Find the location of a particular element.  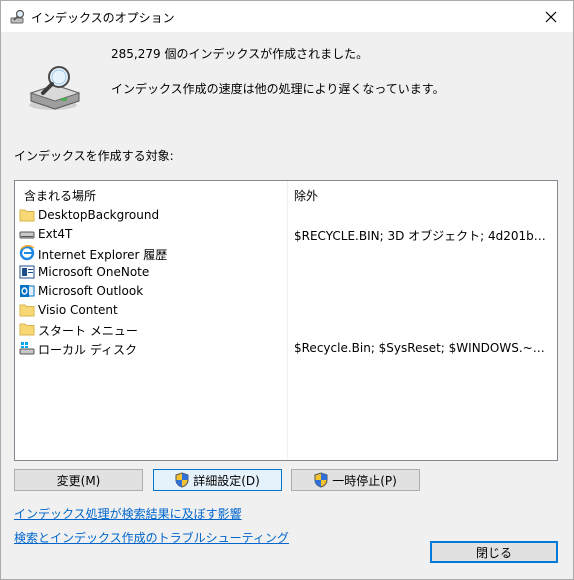

outlook-icon is located at coordinates (27, 291).